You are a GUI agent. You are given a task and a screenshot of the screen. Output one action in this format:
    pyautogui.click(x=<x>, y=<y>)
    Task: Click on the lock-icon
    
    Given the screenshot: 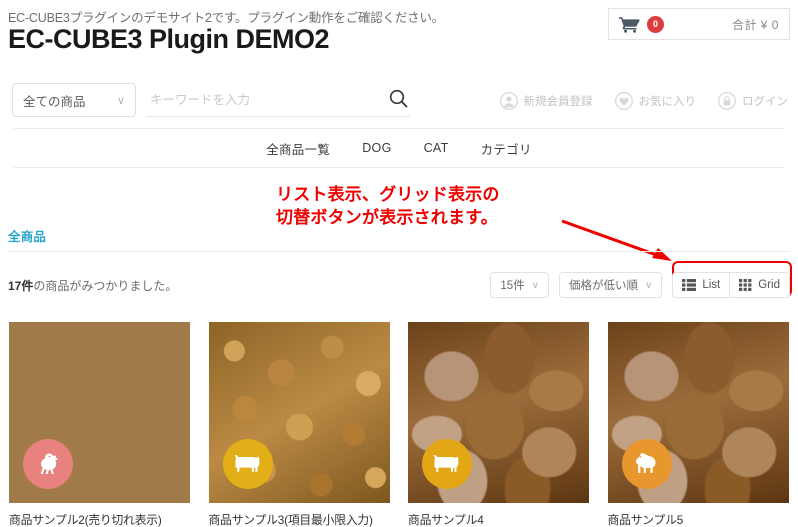 What is the action you would take?
    pyautogui.click(x=727, y=101)
    